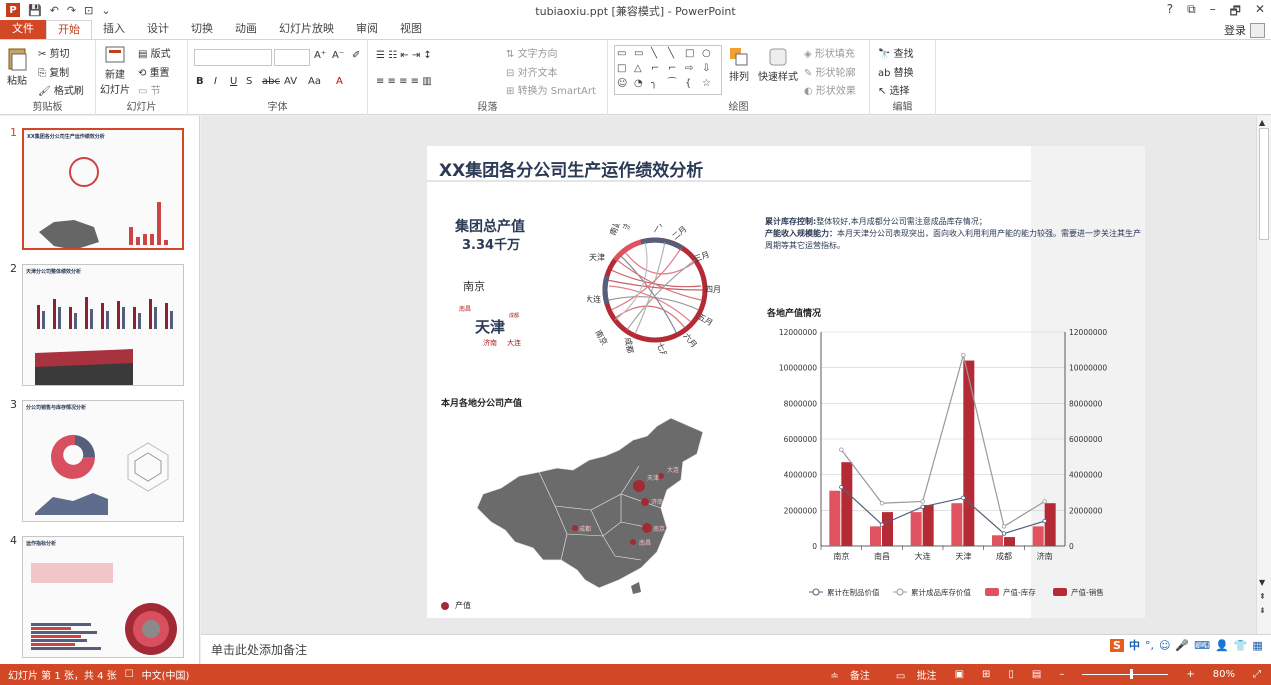  Describe the element at coordinates (320, 55) in the screenshot. I see `font-grow-button: A⁺` at that location.